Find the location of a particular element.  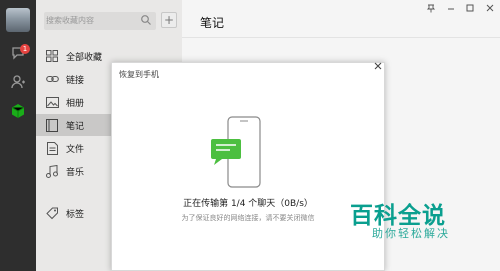

watermark-subtitle: 助你轻松解决 is located at coordinates (411, 233).